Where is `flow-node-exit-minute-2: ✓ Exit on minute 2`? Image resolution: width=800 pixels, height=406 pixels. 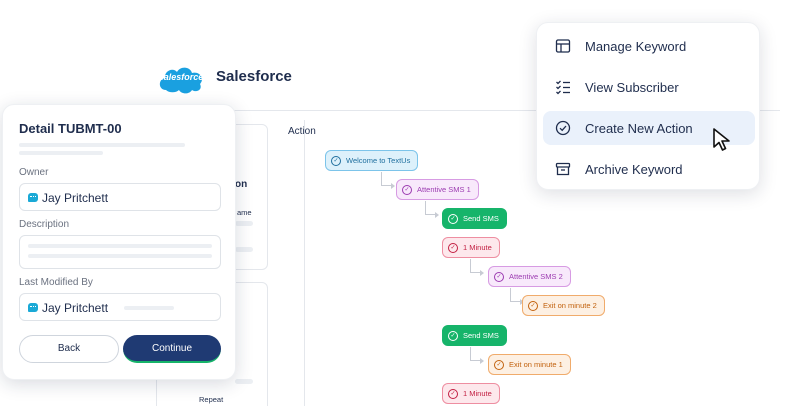 flow-node-exit-minute-2: ✓ Exit on minute 2 is located at coordinates (563, 305).